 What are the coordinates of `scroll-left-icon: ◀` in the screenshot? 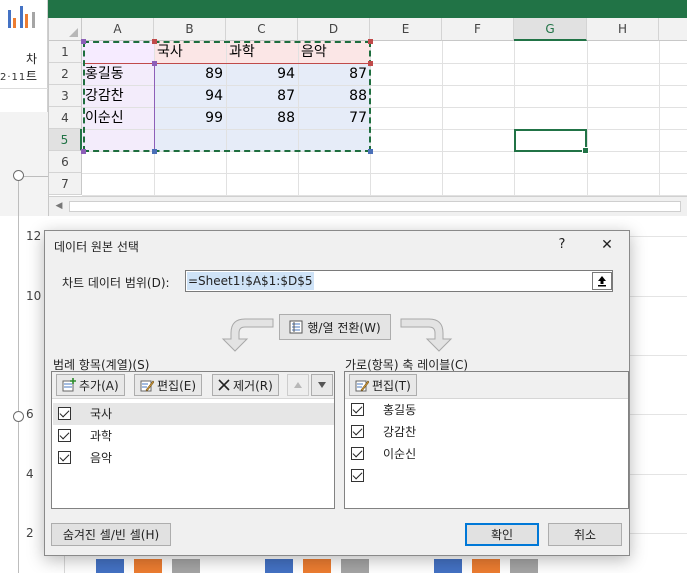 It's located at (59, 206).